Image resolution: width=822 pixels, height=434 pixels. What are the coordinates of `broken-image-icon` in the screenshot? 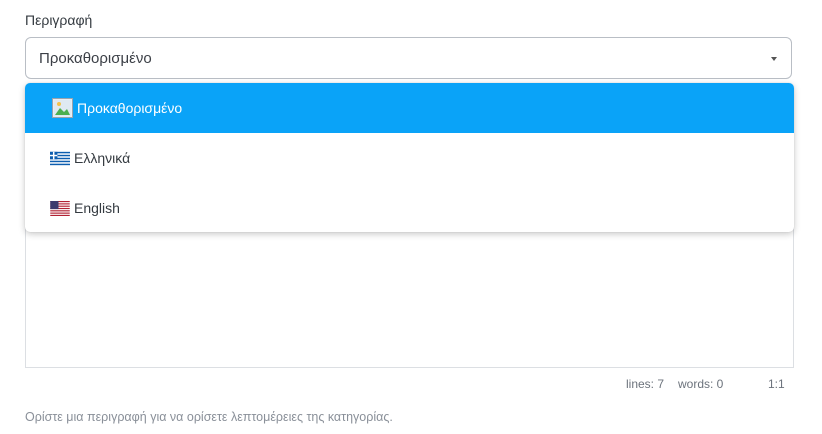 It's located at (62, 108).